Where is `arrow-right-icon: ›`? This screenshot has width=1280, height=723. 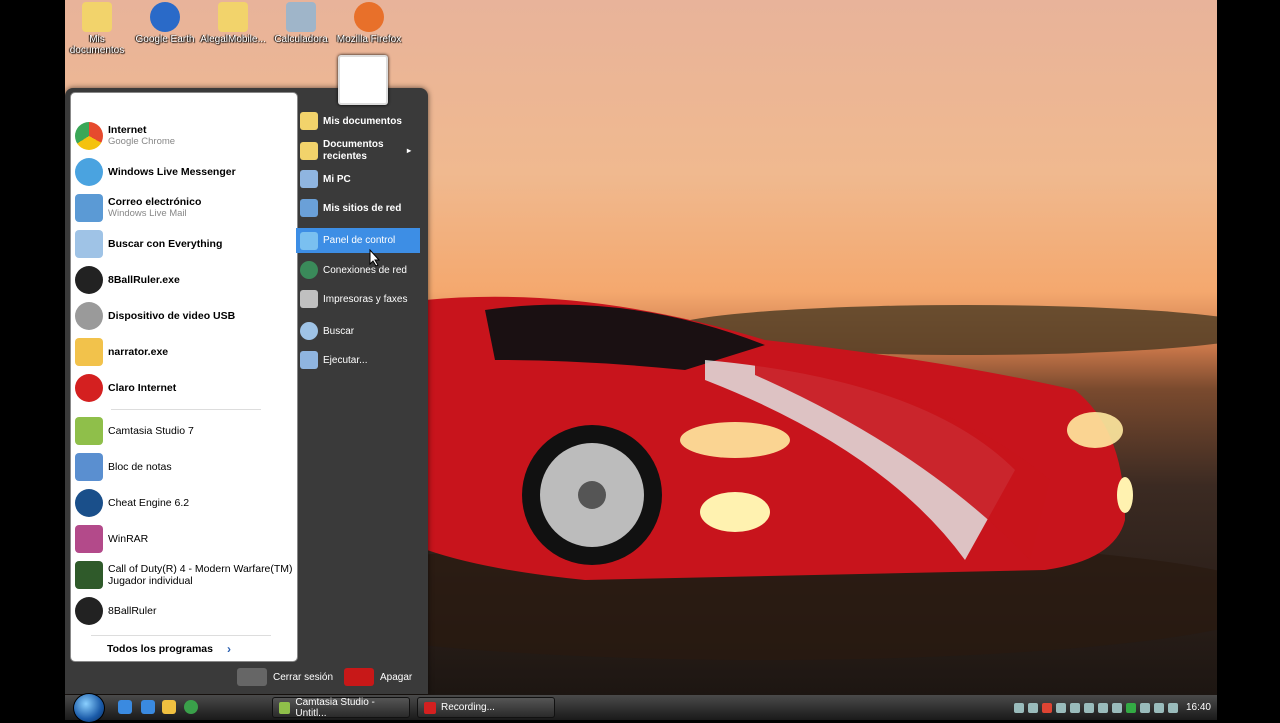 arrow-right-icon: › is located at coordinates (229, 649).